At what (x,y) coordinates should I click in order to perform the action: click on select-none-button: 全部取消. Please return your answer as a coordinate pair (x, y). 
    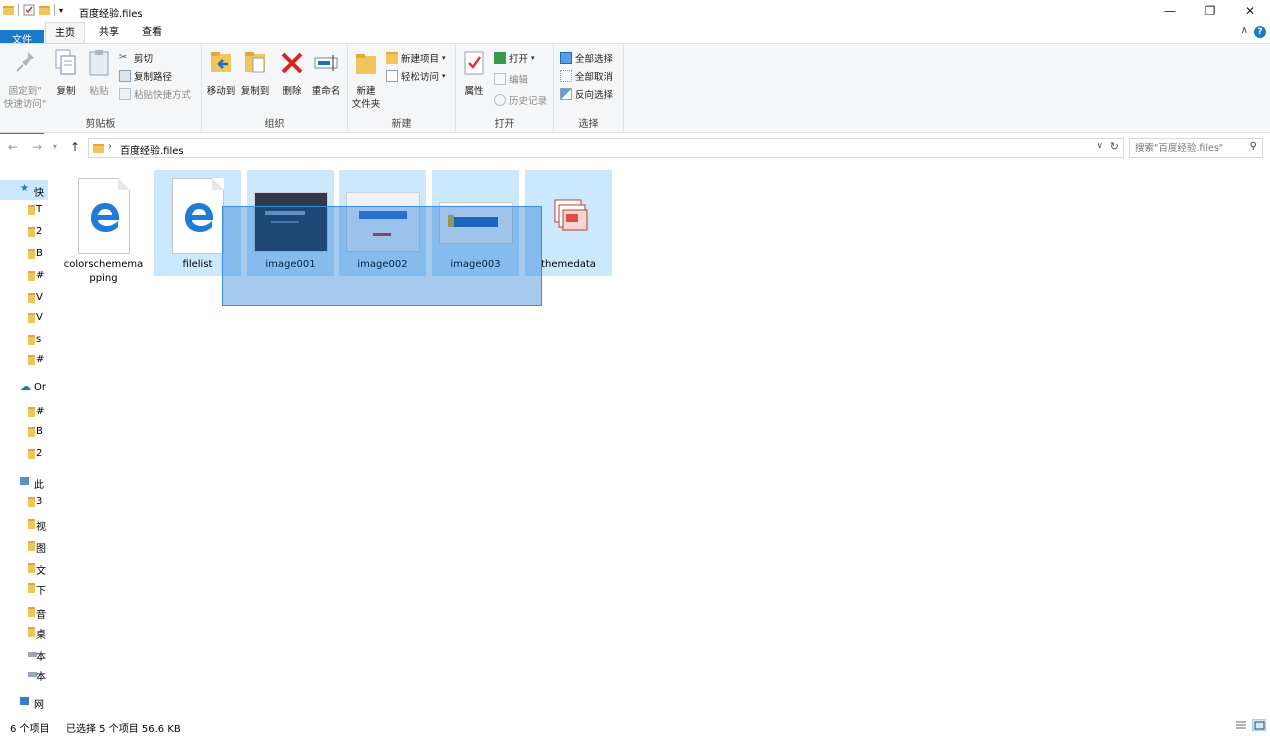
    Looking at the image, I should click on (586, 76).